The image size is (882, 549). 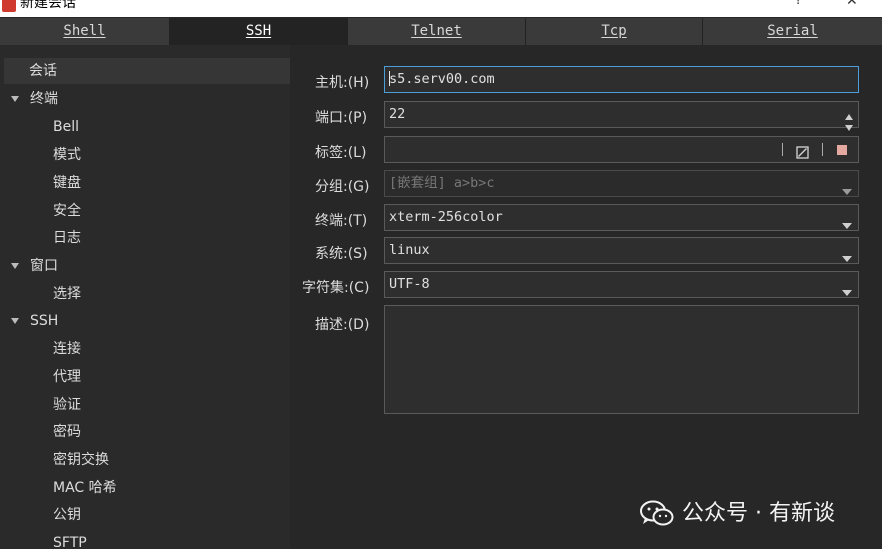 I want to click on tree-item-kex: 密钥交换, so click(x=145, y=460).